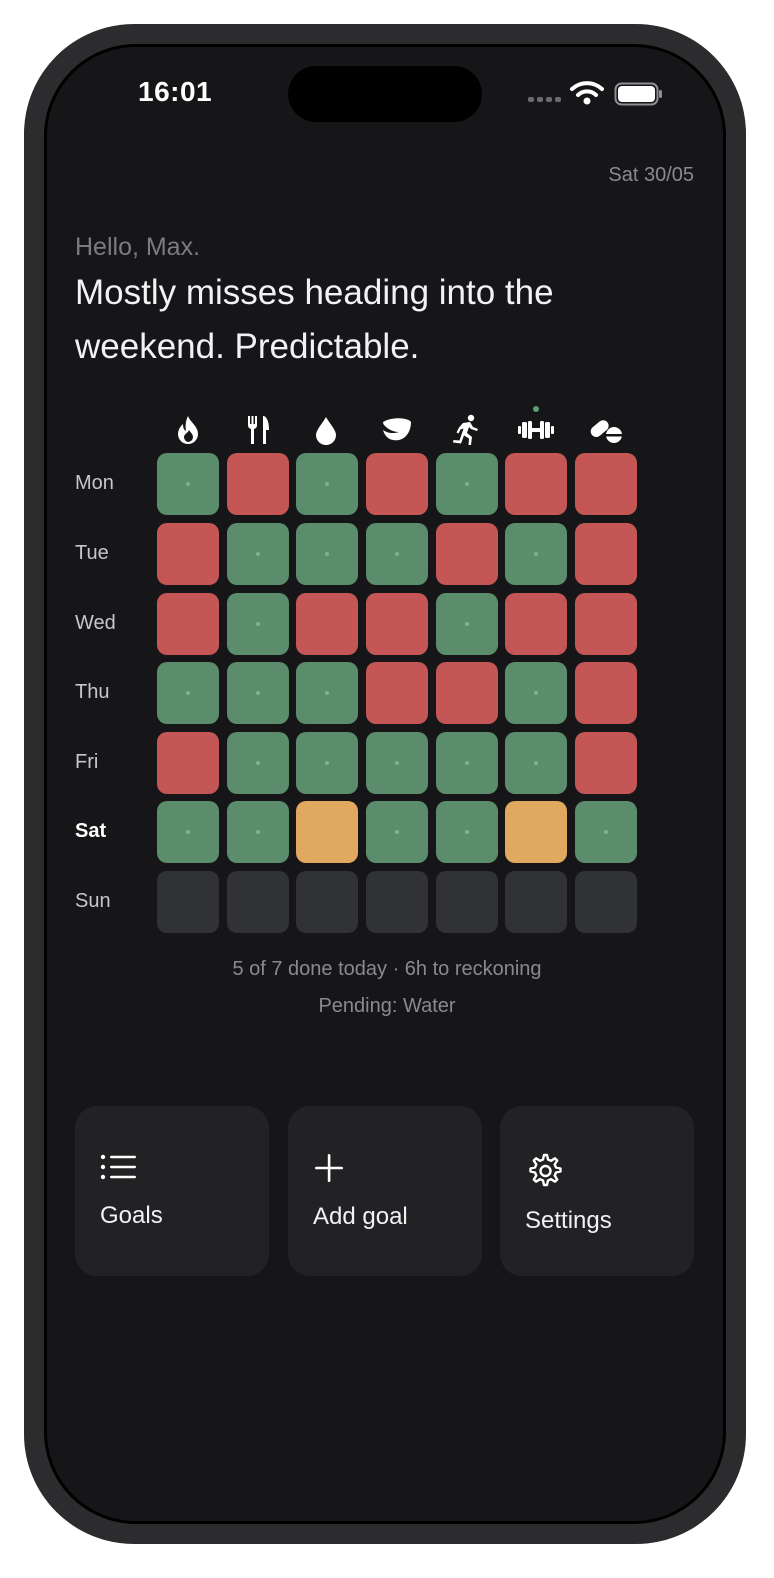 The width and height of the screenshot is (774, 1578). What do you see at coordinates (387, 969) in the screenshot?
I see `progress-summary: 5 of 7 done today · 6h to reckoning` at bounding box center [387, 969].